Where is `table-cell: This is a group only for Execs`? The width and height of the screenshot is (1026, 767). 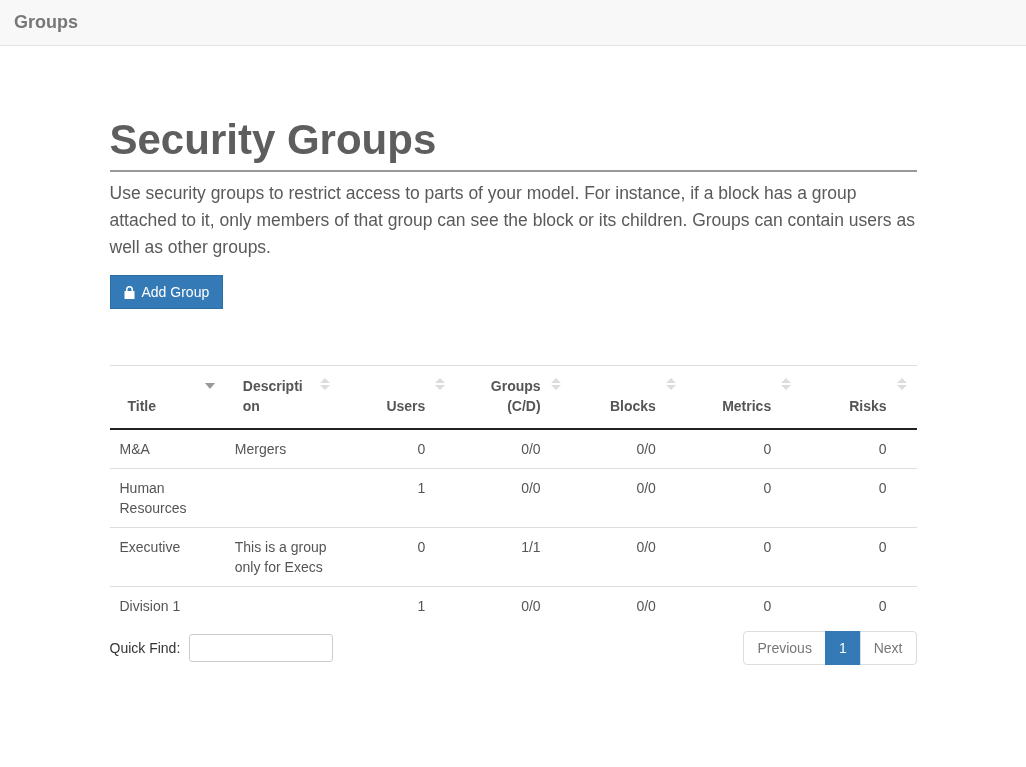 table-cell: This is a group only for Execs is located at coordinates (282, 557).